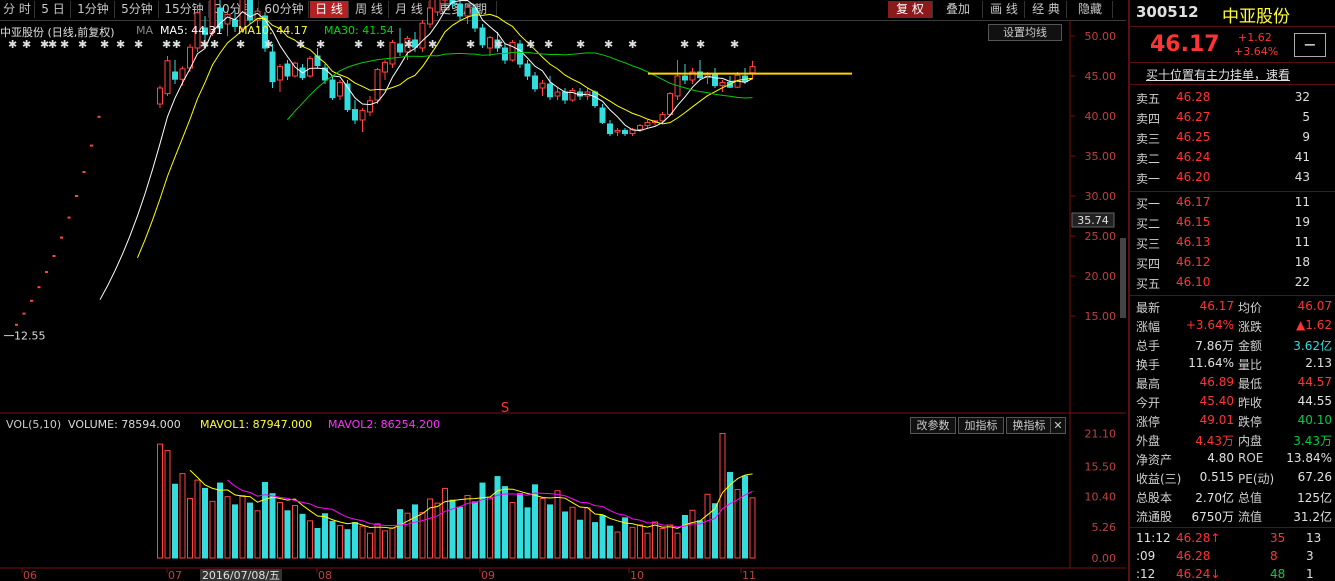 This screenshot has width=1335, height=581. I want to click on asks-label-1: 卖四, so click(1148, 119).